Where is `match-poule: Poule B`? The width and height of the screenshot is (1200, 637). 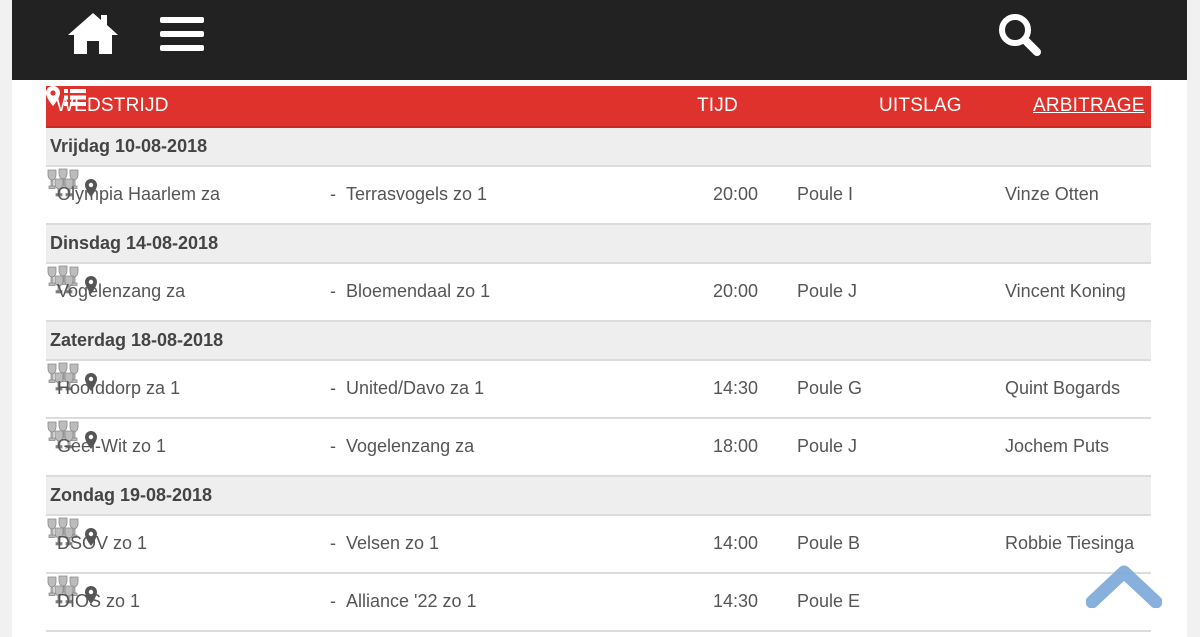 match-poule: Poule B is located at coordinates (829, 543).